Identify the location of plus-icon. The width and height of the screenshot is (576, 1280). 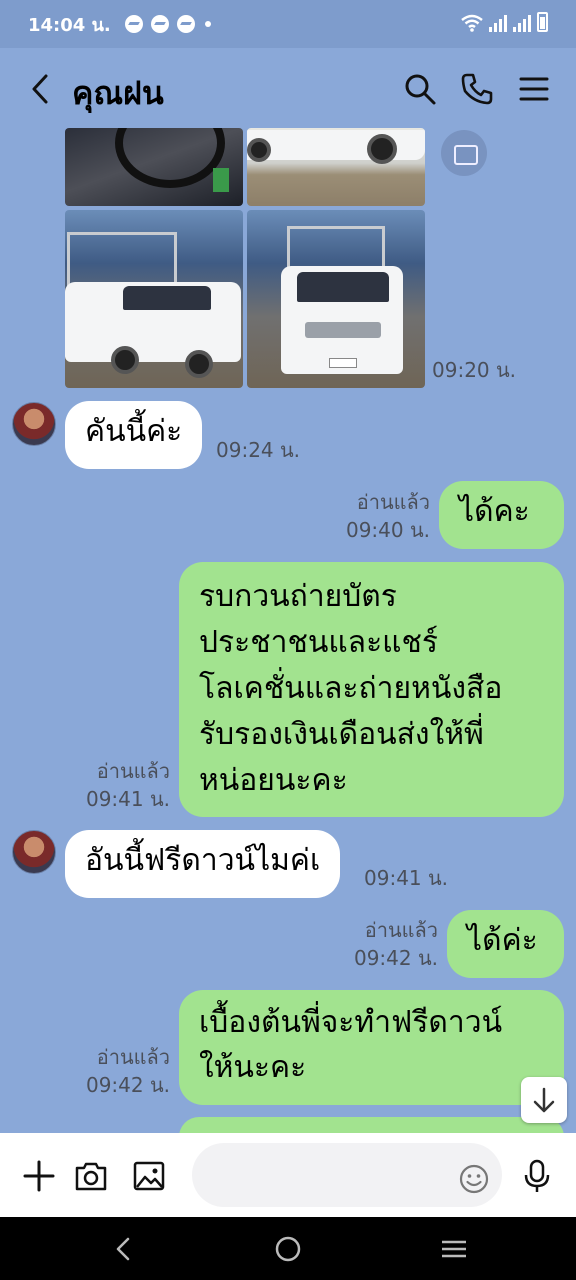
(39, 1176).